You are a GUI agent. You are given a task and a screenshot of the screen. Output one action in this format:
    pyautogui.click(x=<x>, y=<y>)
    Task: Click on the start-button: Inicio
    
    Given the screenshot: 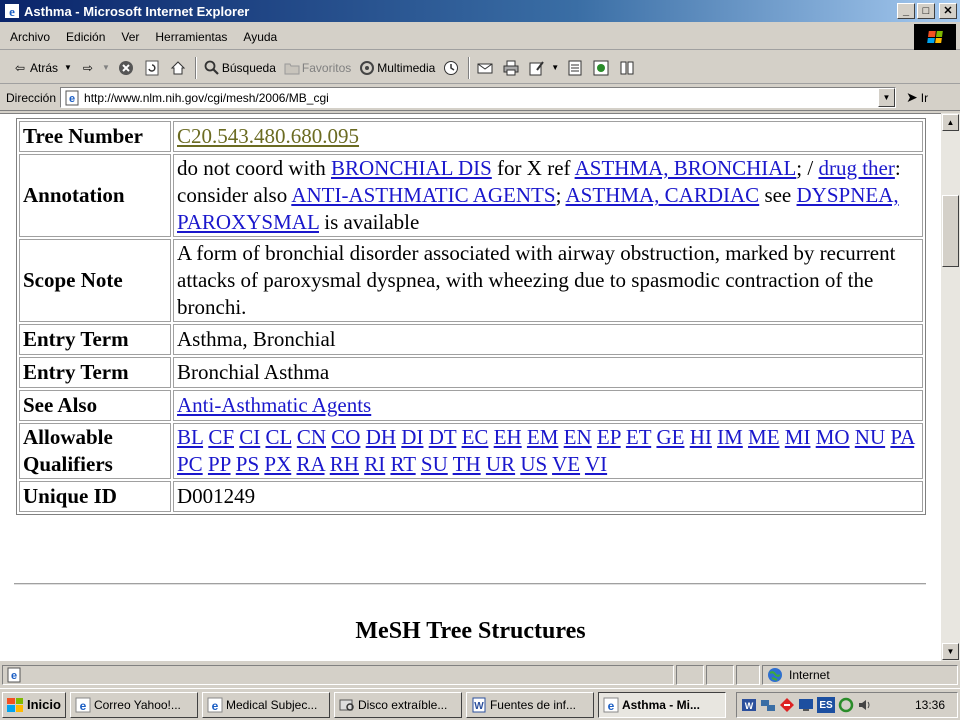 What is the action you would take?
    pyautogui.click(x=34, y=704)
    